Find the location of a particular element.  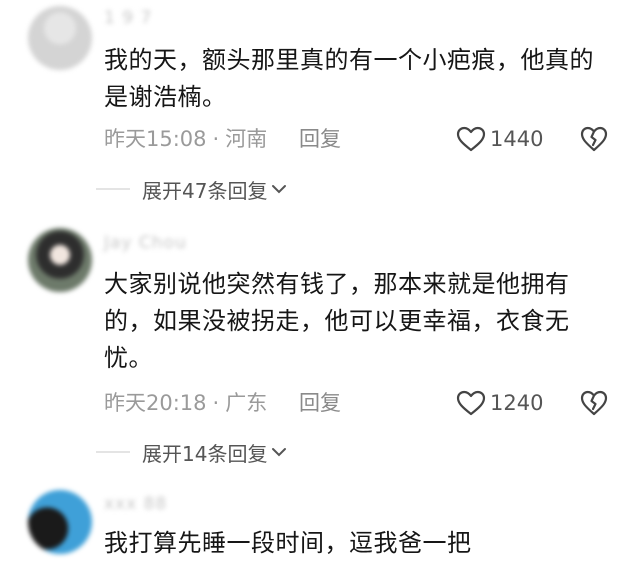

comment-username: xxx 88 is located at coordinates (135, 504).